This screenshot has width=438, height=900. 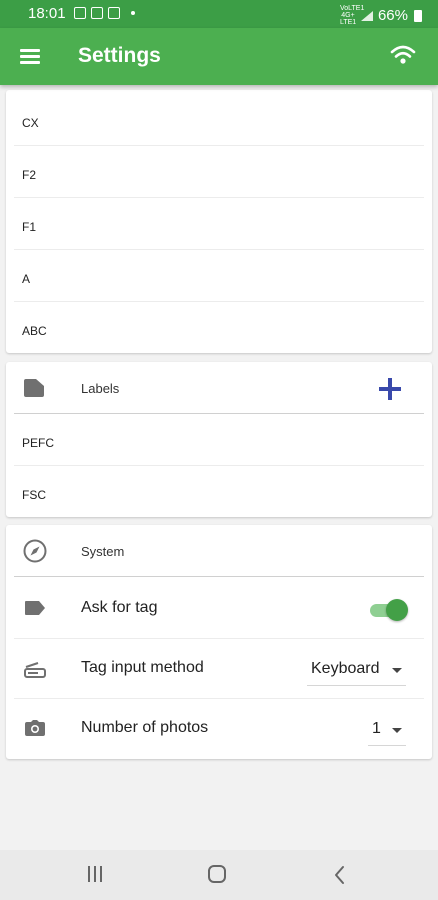 I want to click on label-item-text: PEFC, so click(x=38, y=443).